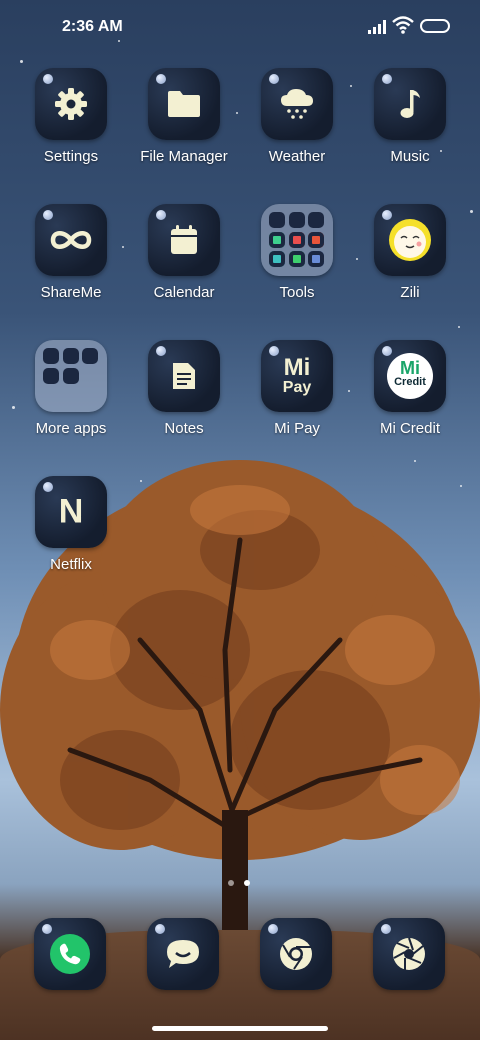 The height and width of the screenshot is (1040, 480). What do you see at coordinates (240, 28) in the screenshot?
I see `status-bar: 2:36 AM` at bounding box center [240, 28].